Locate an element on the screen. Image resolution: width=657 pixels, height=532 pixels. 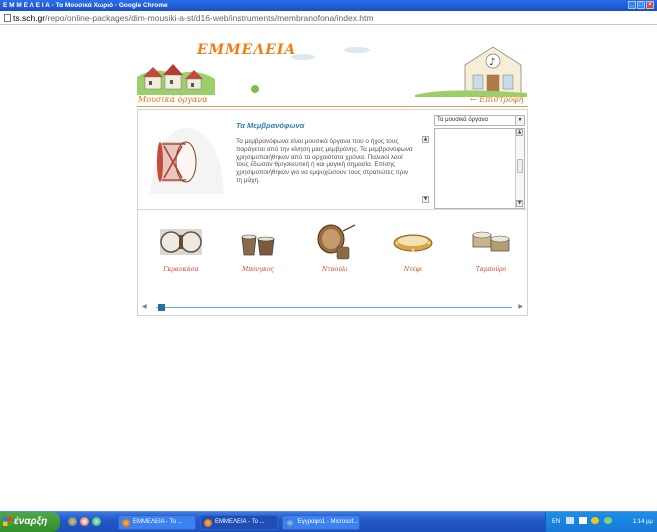
windows-logo-icon is located at coordinates (7, 521).